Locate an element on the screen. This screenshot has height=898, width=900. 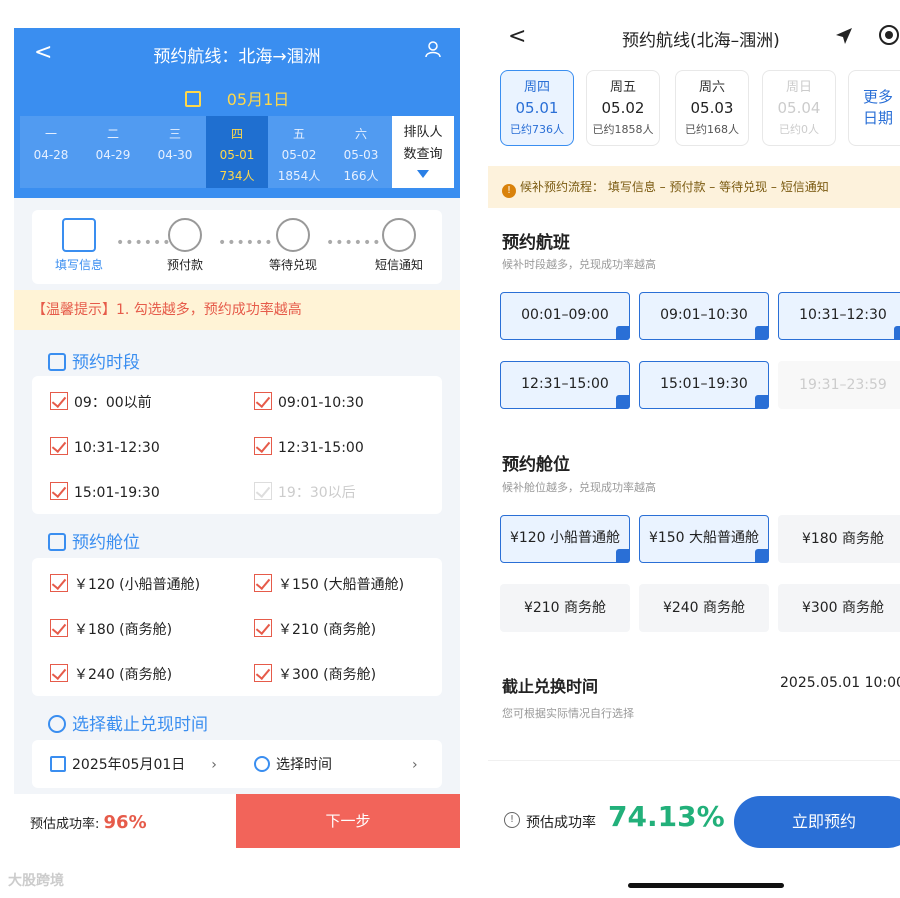
date-card-disabled: 周日 05.04 已约0人 is located at coordinates (799, 108).